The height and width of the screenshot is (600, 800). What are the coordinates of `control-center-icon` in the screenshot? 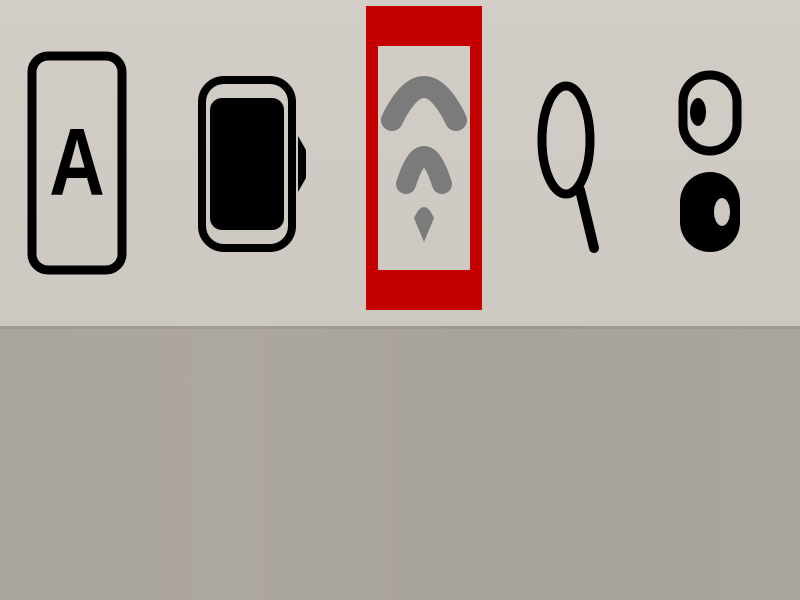 It's located at (710, 161).